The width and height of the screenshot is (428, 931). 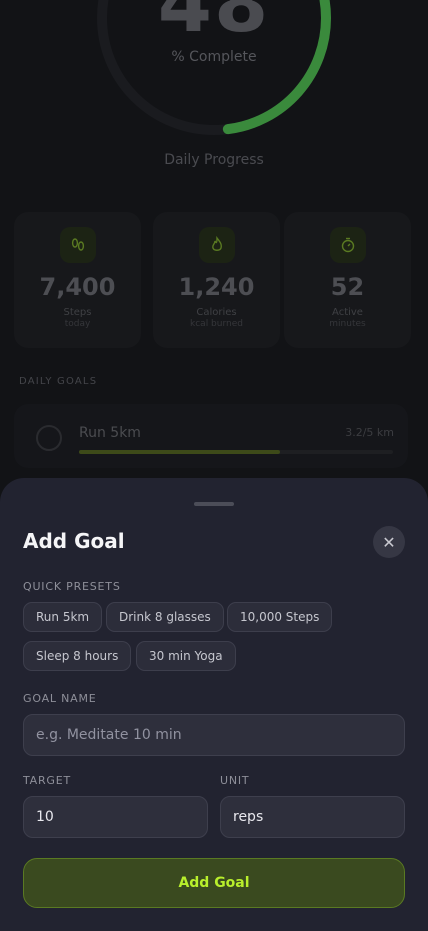 I want to click on stat-card-steps: 7,400 Steps today, so click(x=77, y=280).